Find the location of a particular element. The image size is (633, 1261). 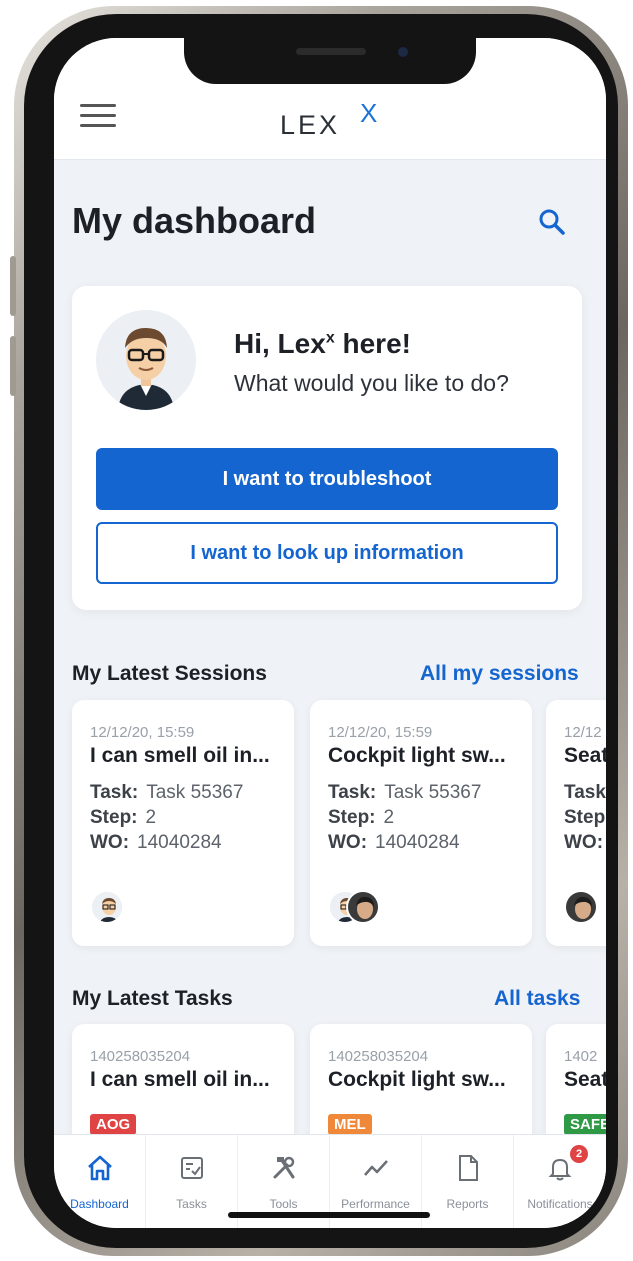

tasks-section-title: My Latest Tasks is located at coordinates (152, 998).